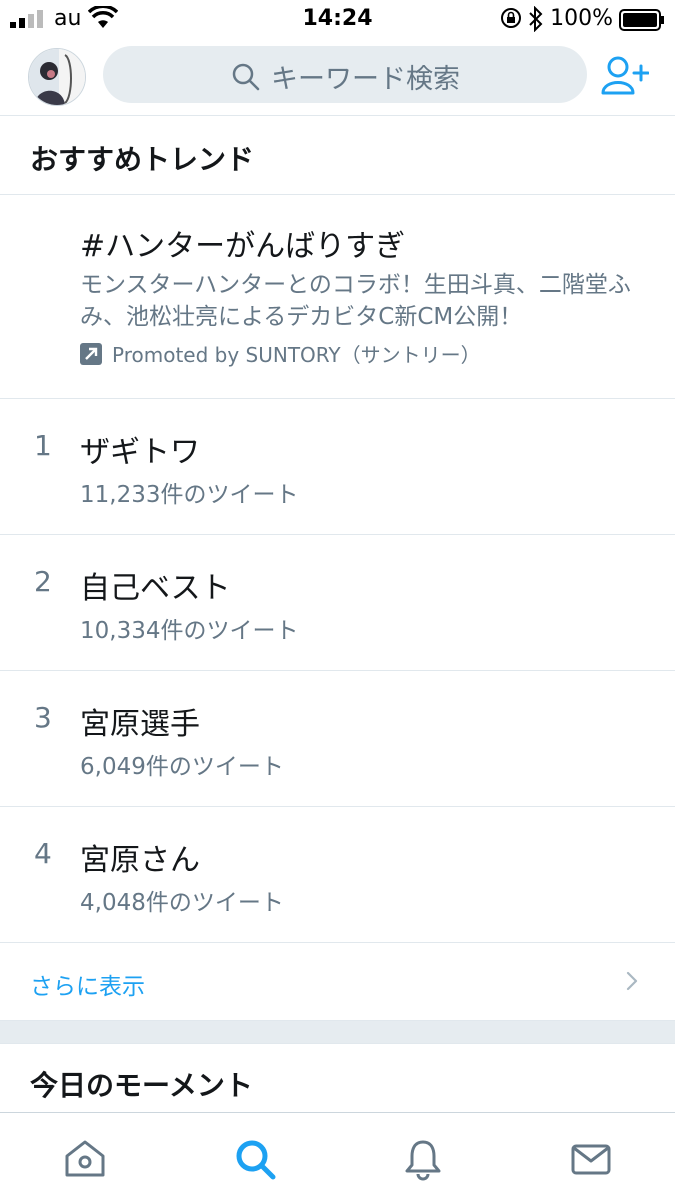  Describe the element at coordinates (189, 495) in the screenshot. I see `trend-tweet-count: 11,233件のツイート` at that location.